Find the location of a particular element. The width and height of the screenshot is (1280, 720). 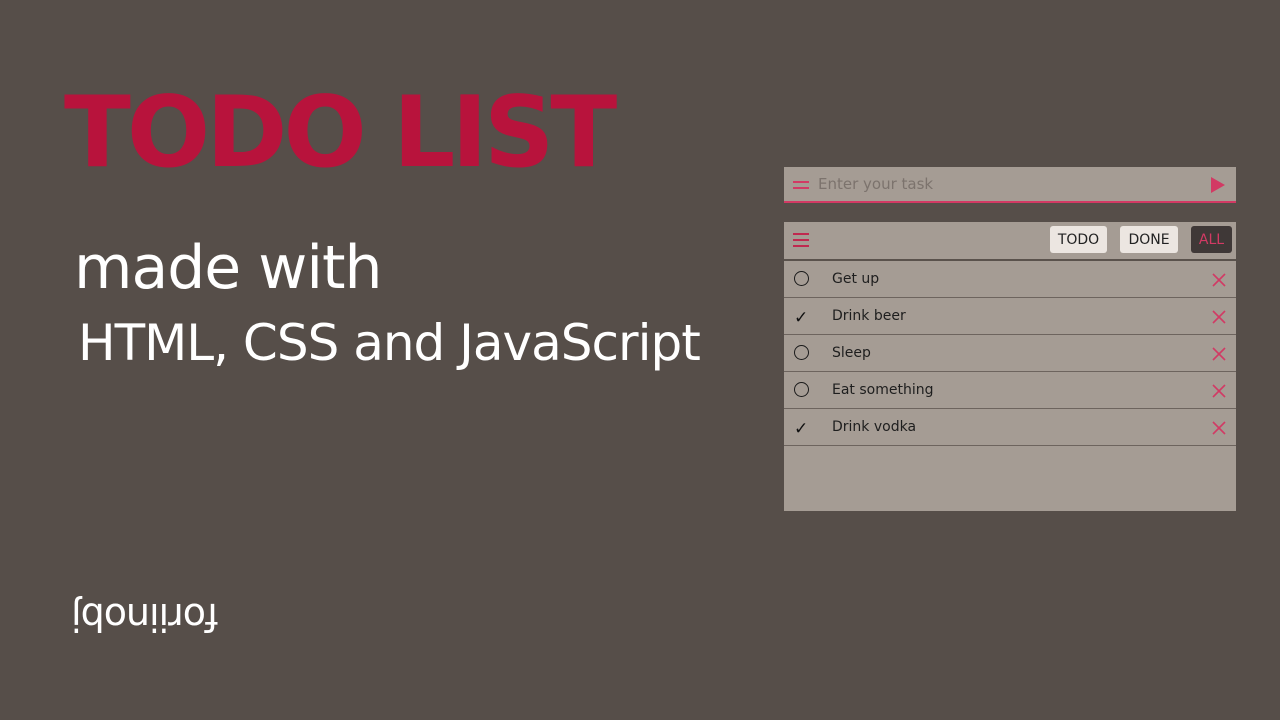

task-item: Sleep is located at coordinates (1010, 353).